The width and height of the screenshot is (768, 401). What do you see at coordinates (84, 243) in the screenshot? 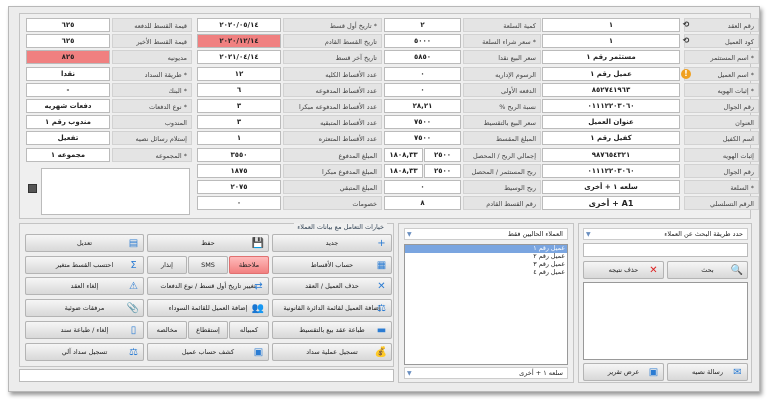
I see `action-button: ▤ تعديل` at bounding box center [84, 243].